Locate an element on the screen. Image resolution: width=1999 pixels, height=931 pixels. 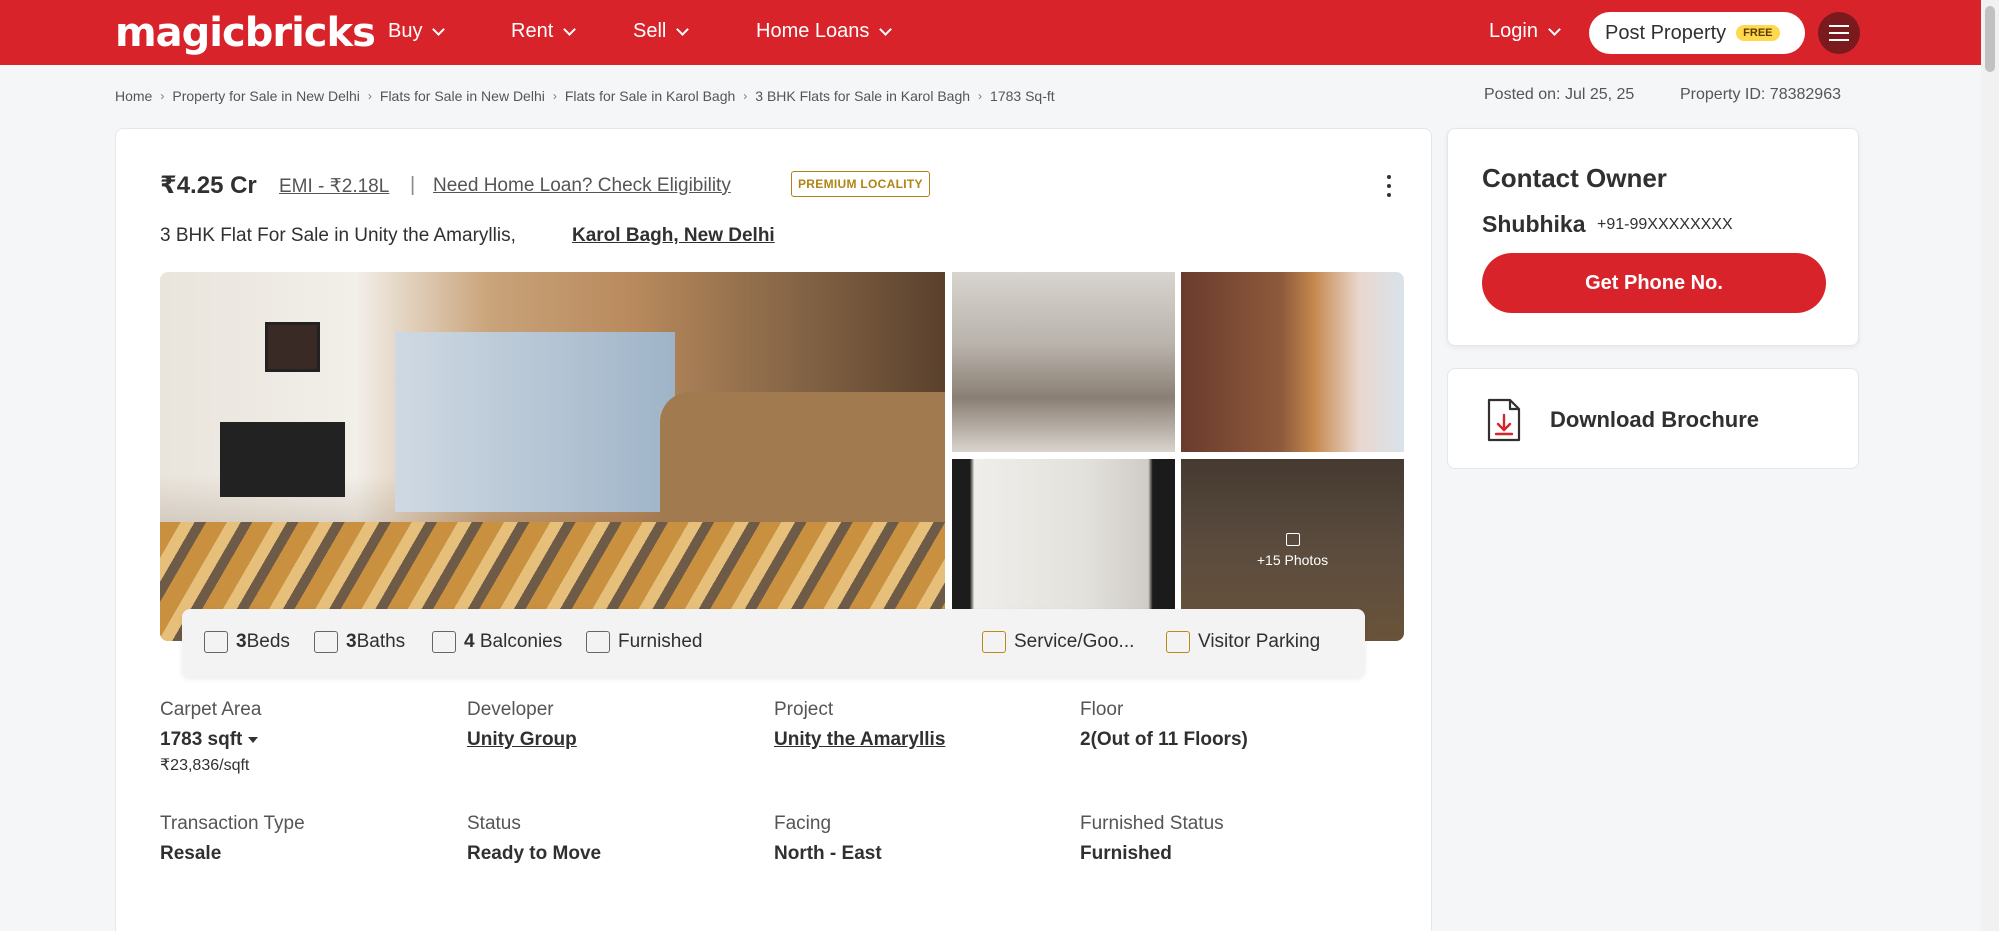
nav-buy: Buy is located at coordinates (417, 31).